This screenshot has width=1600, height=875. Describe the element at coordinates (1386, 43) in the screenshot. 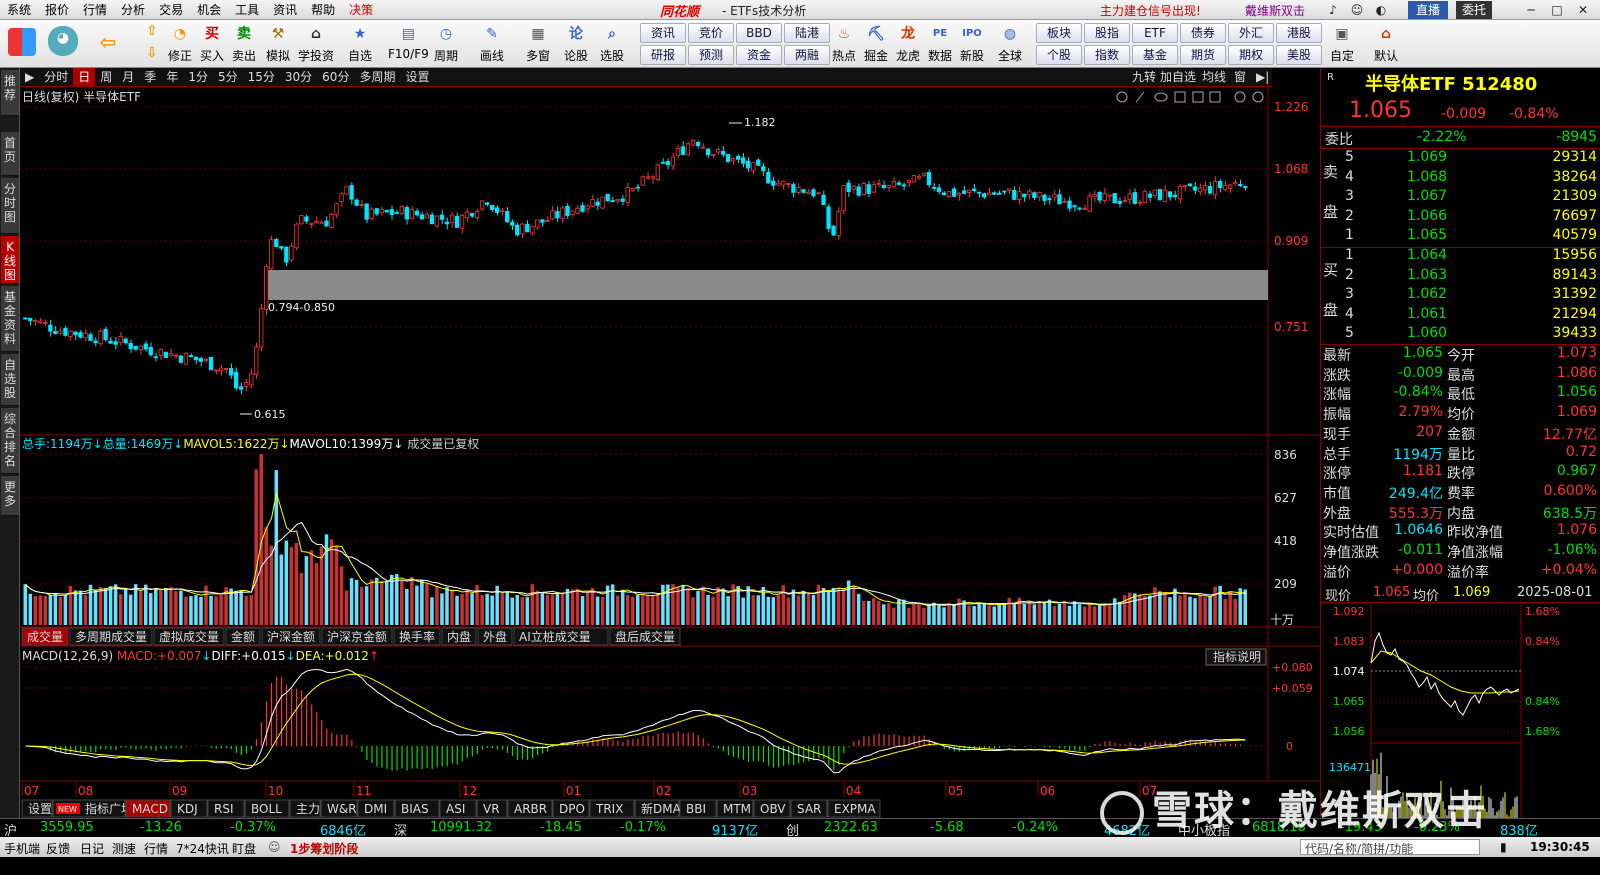

I see `default-button: ⌂ 默认` at that location.